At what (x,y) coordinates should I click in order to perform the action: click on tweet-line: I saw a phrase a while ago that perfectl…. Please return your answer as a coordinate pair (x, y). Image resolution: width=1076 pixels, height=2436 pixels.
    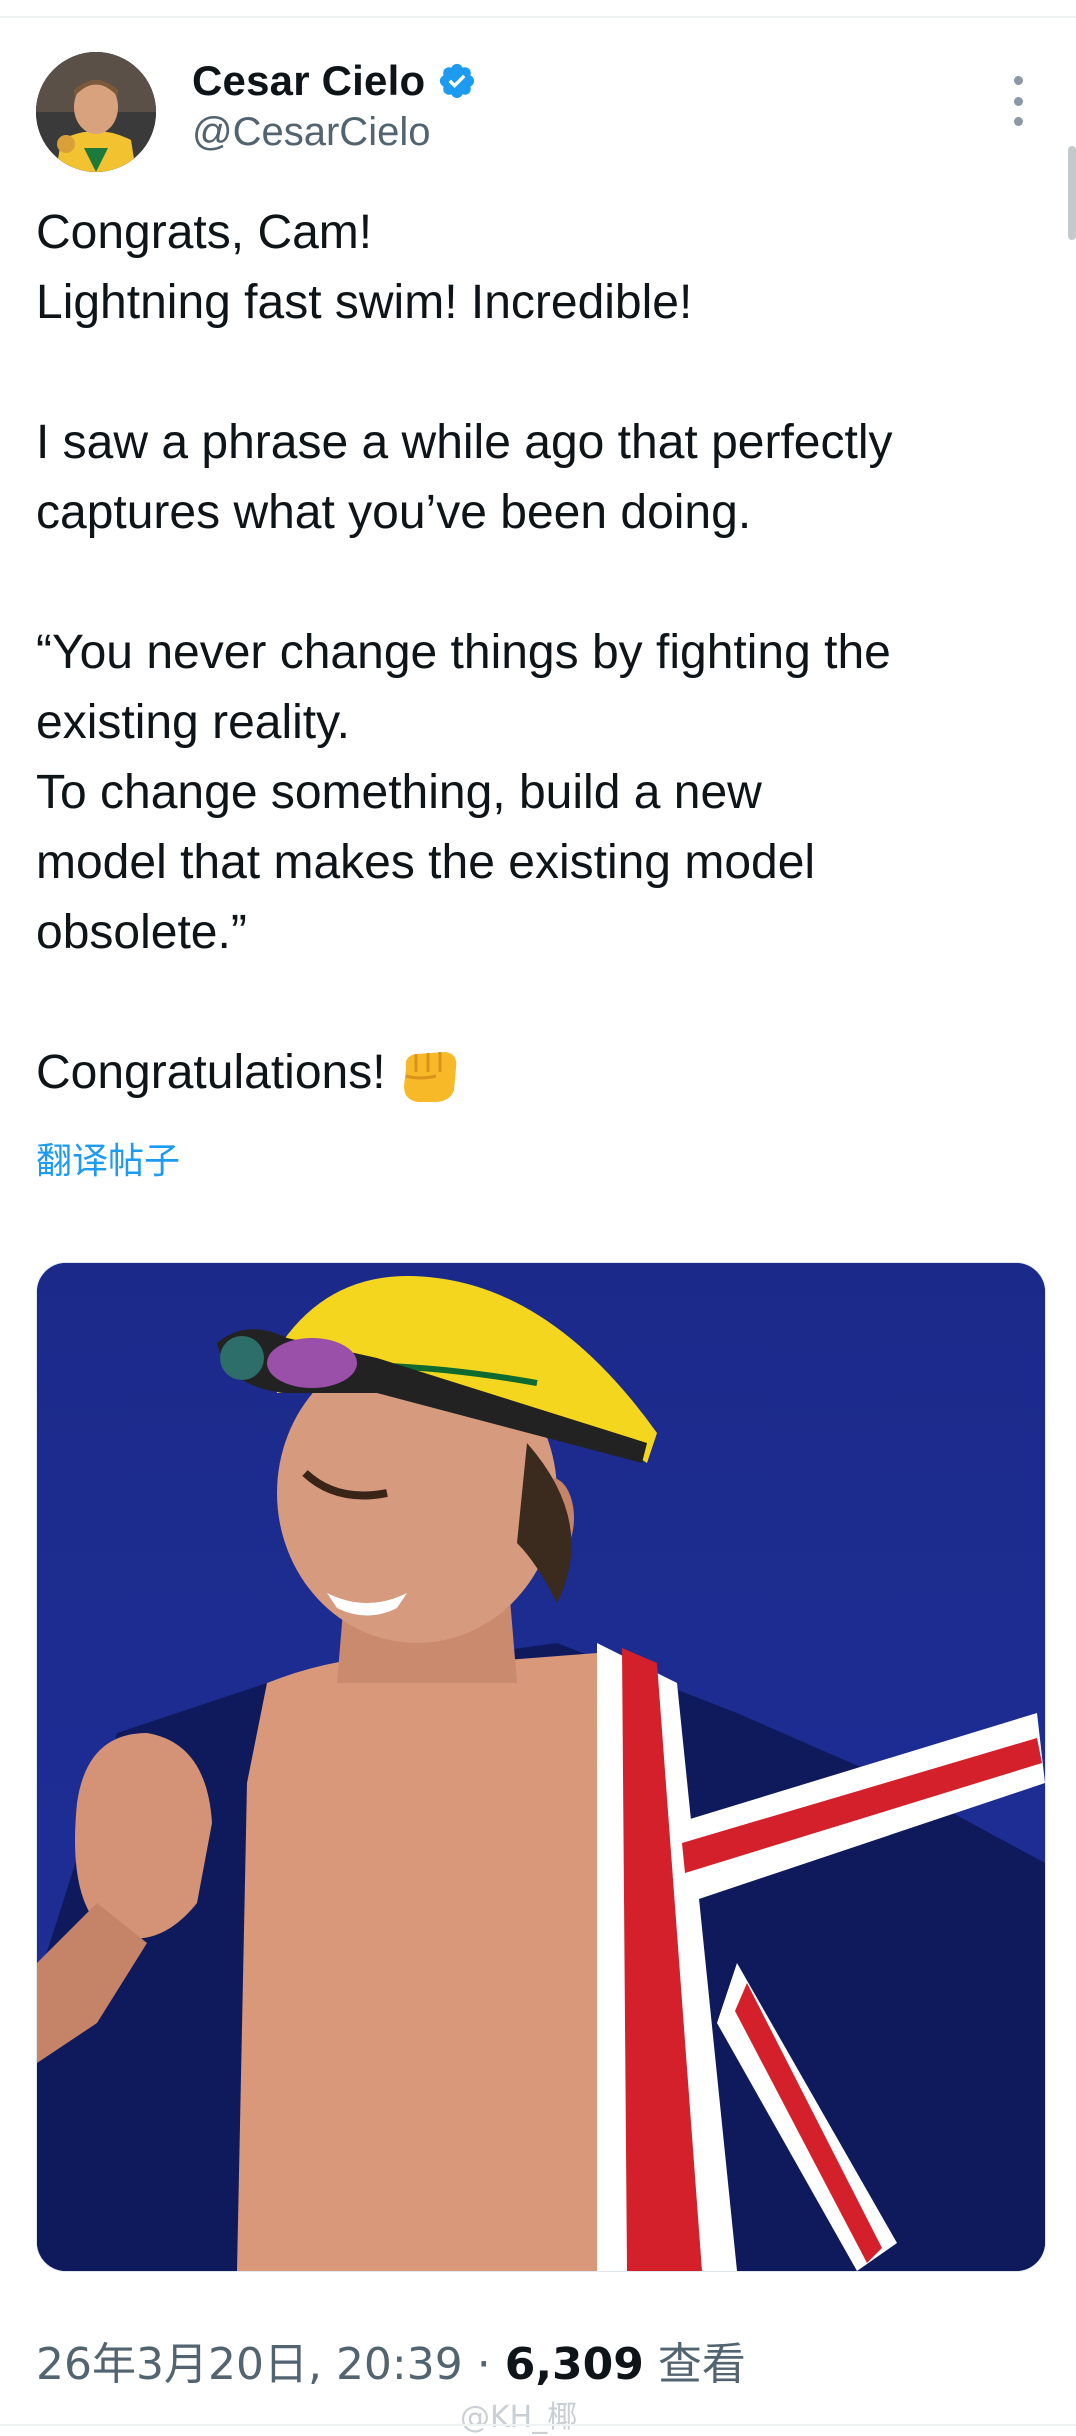
    Looking at the image, I should click on (464, 442).